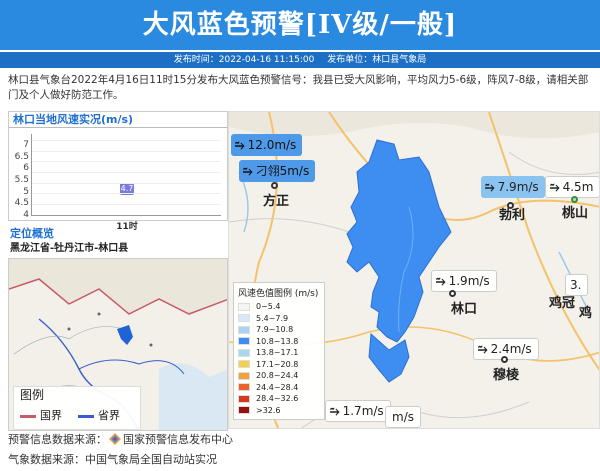 Image resolution: width=600 pixels, height=471 pixels. Describe the element at coordinates (41, 416) in the screenshot. I see `legend-national-border: 国界` at that location.